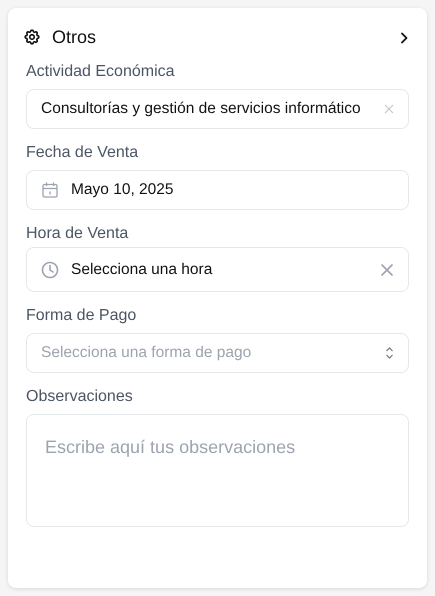 This screenshot has width=435, height=596. What do you see at coordinates (82, 315) in the screenshot?
I see `field-label: Forma de Pago` at bounding box center [82, 315].